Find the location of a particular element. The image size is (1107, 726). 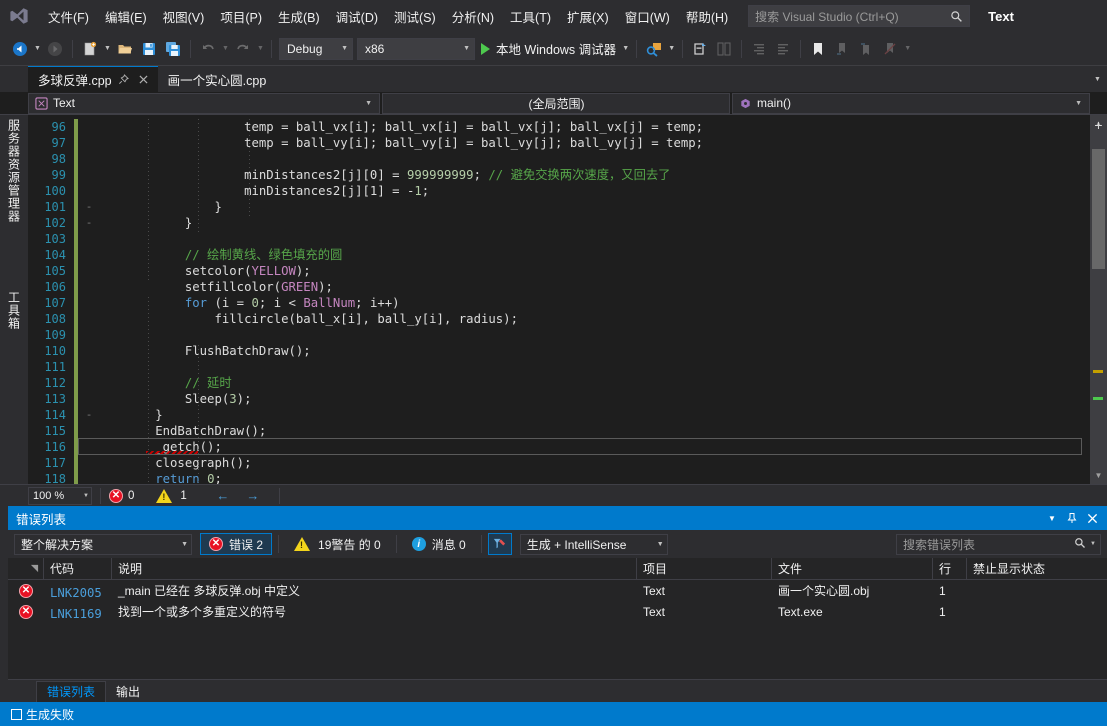

code-line: 101 - } is located at coordinates (559, 207).